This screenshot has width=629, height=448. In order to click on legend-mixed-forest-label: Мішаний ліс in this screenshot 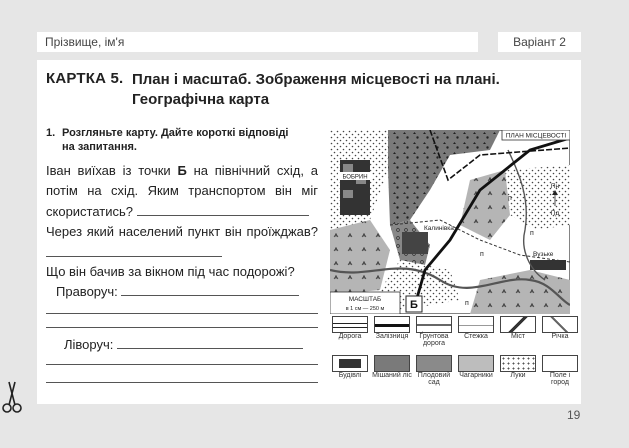, I will do `click(392, 375)`.